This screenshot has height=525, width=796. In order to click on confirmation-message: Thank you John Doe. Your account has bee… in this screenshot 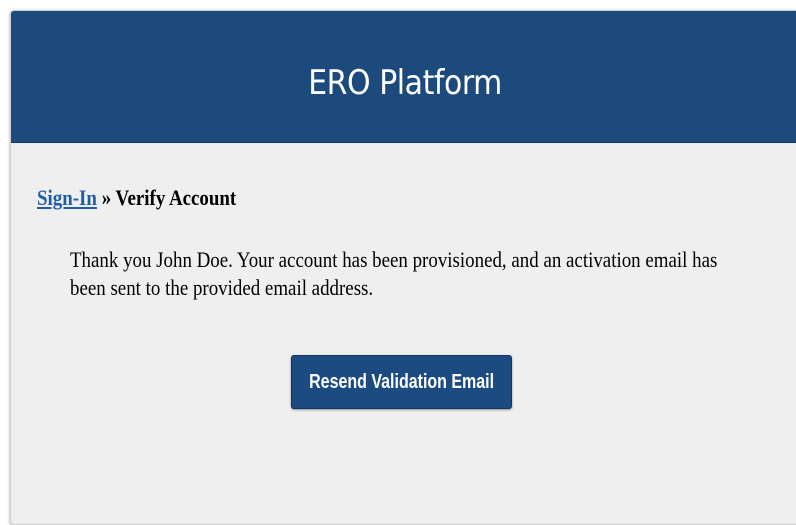, I will do `click(394, 273)`.